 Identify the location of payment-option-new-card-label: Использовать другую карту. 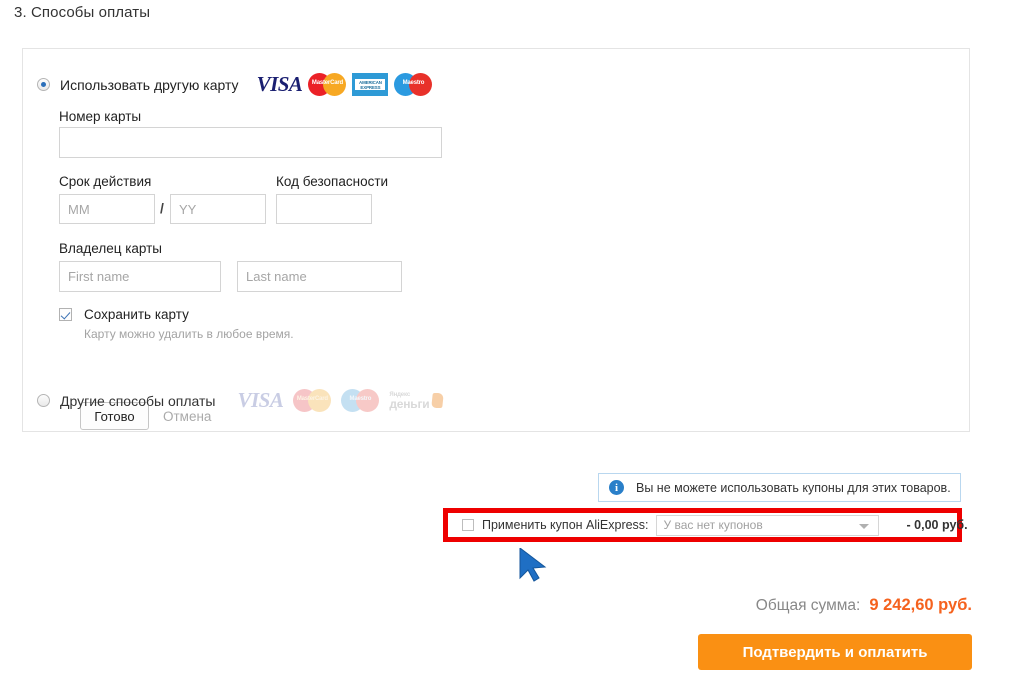
(149, 84).